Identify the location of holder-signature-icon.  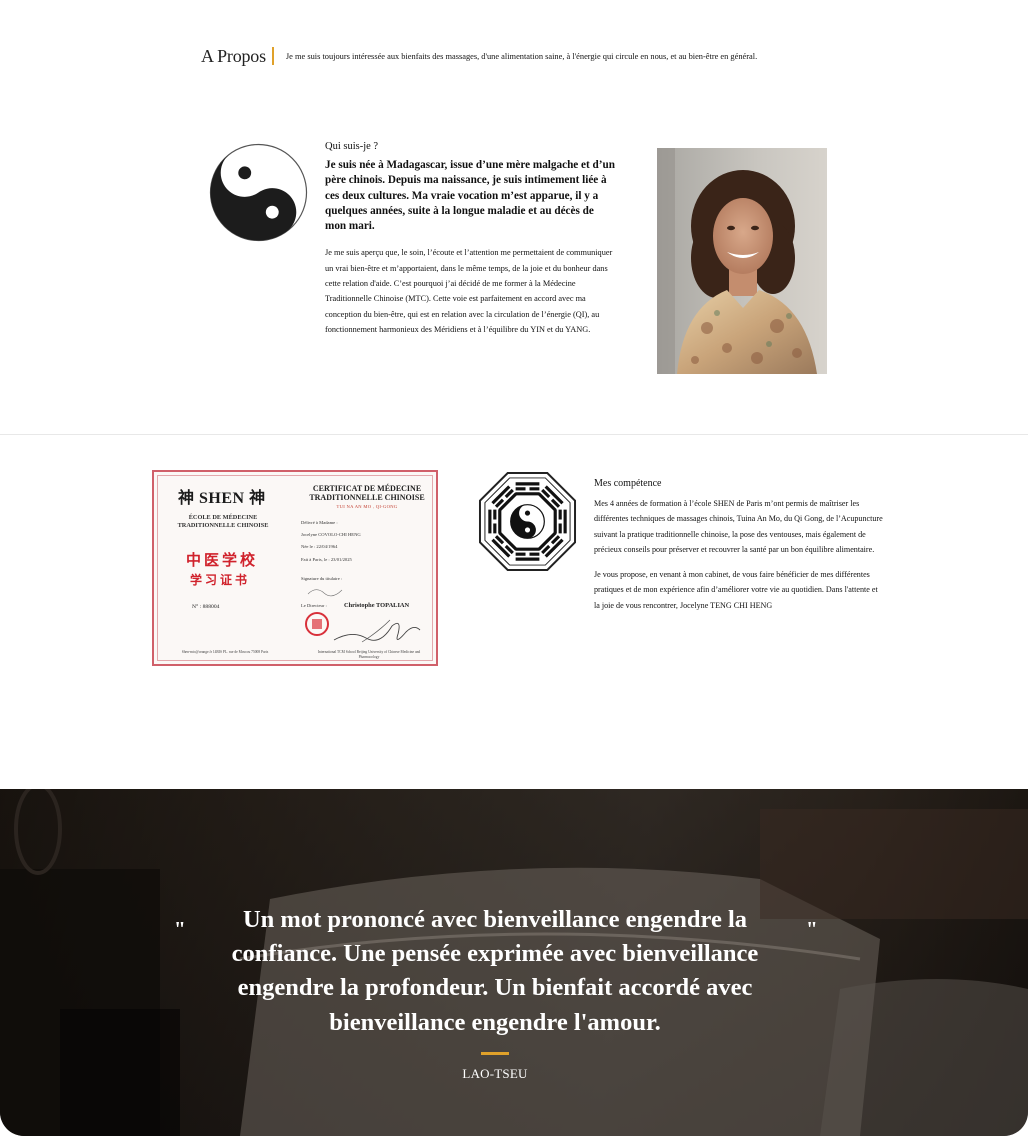
(325, 593).